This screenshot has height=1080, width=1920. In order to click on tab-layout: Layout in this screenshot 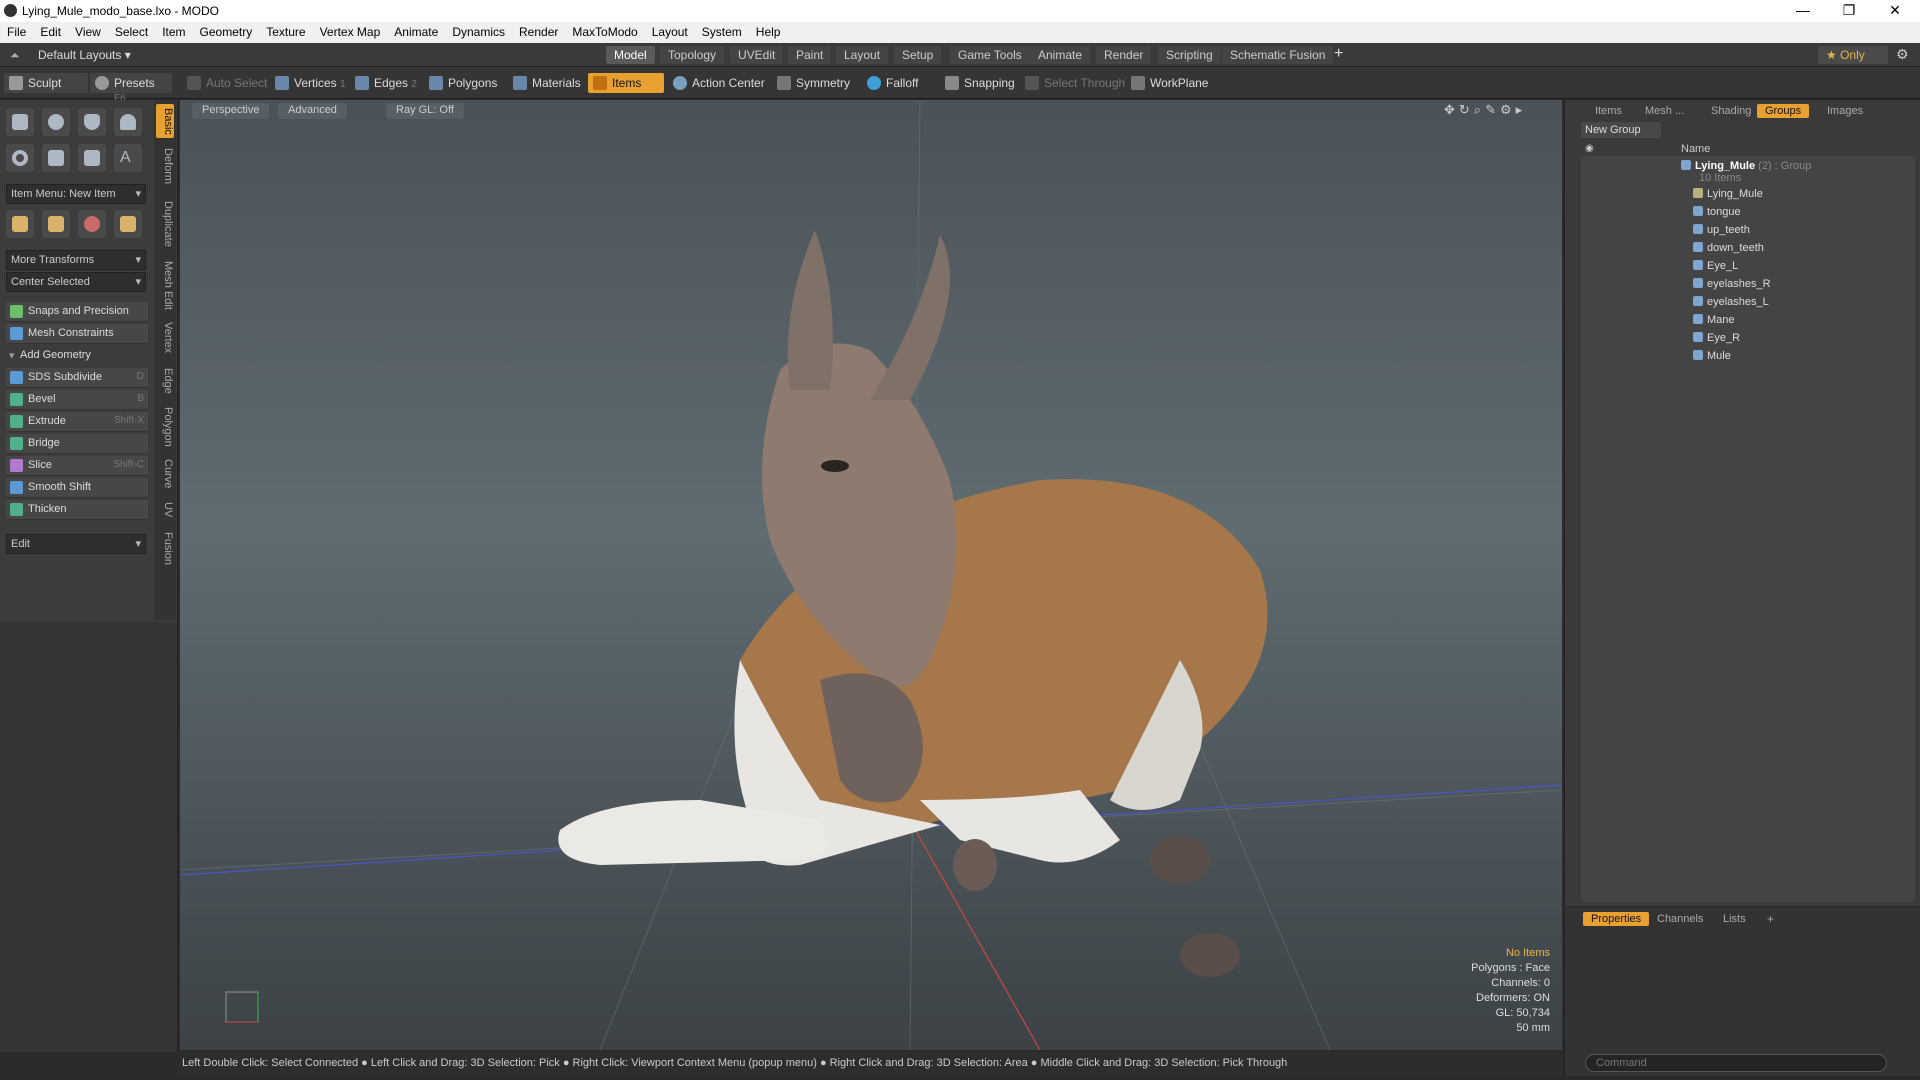, I will do `click(862, 55)`.